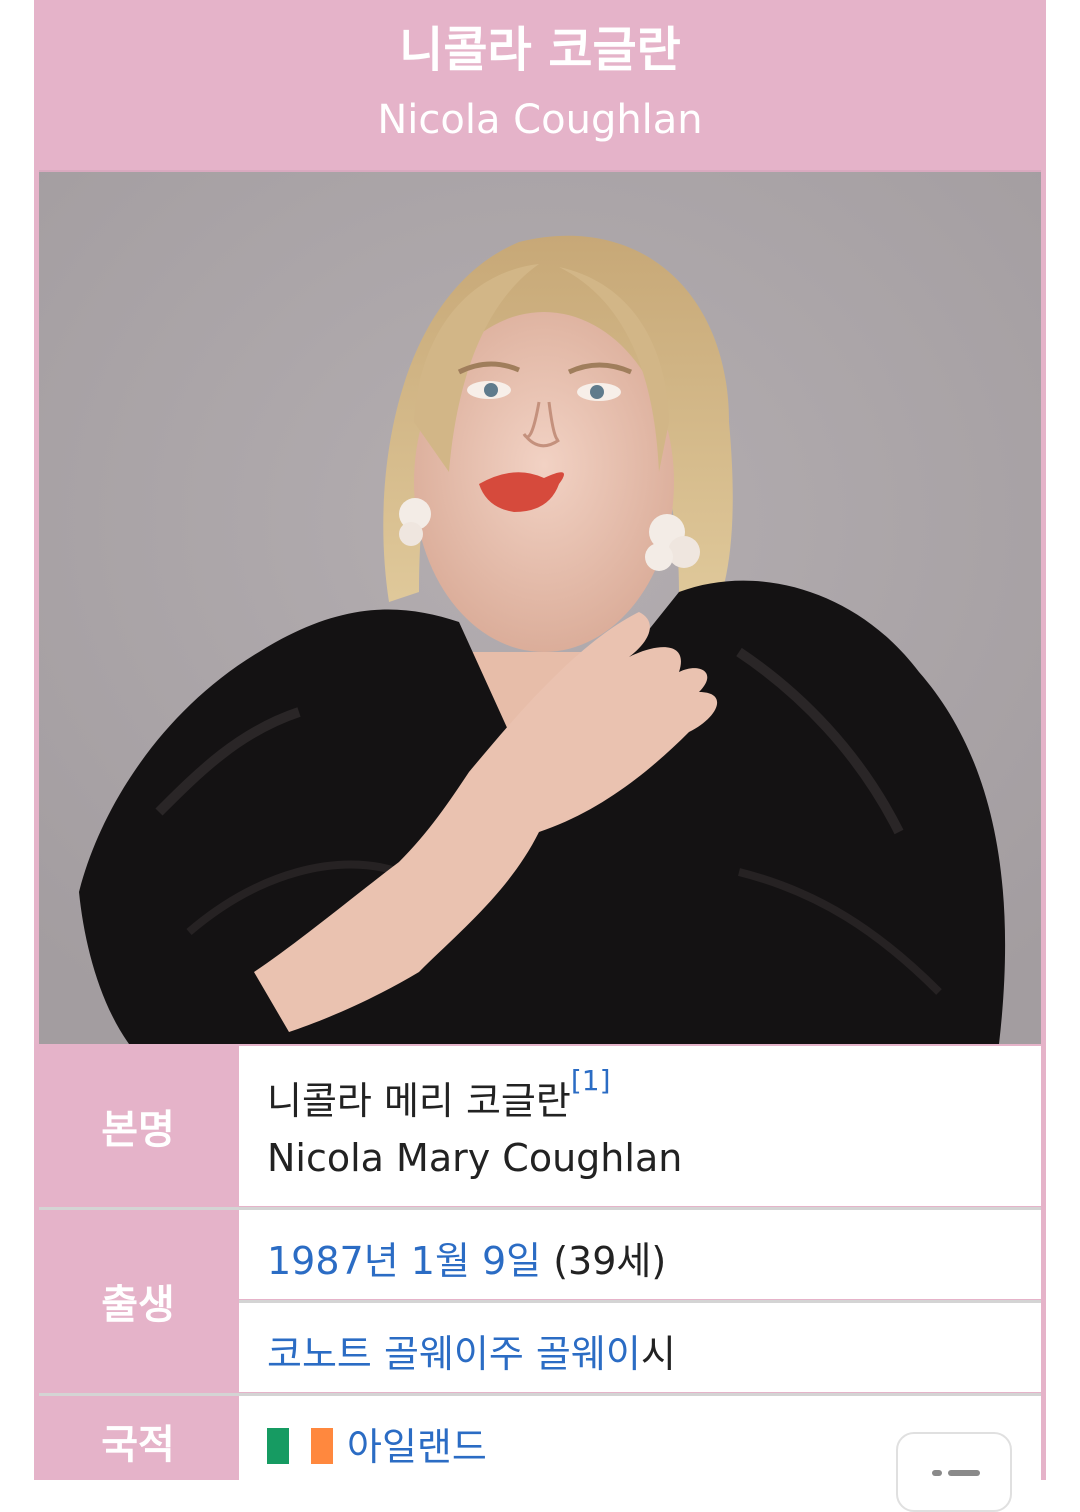  Describe the element at coordinates (540, 120) in the screenshot. I see `title-english: Nicola Coughlan` at that location.